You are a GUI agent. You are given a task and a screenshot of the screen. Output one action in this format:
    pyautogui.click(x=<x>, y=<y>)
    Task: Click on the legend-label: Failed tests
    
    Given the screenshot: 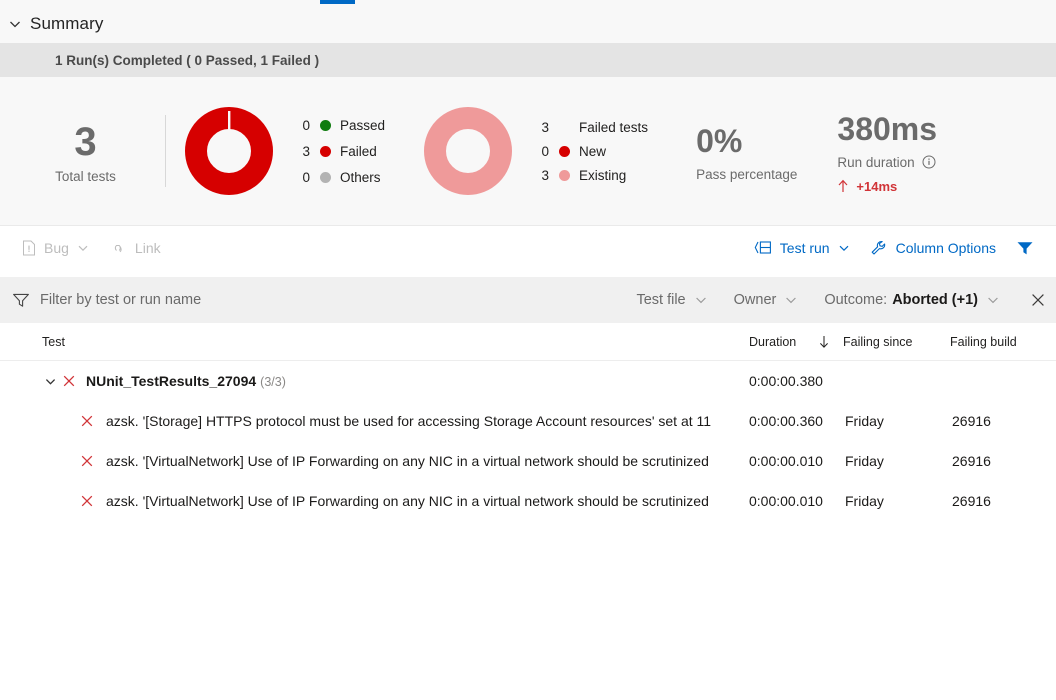 What is the action you would take?
    pyautogui.click(x=614, y=127)
    